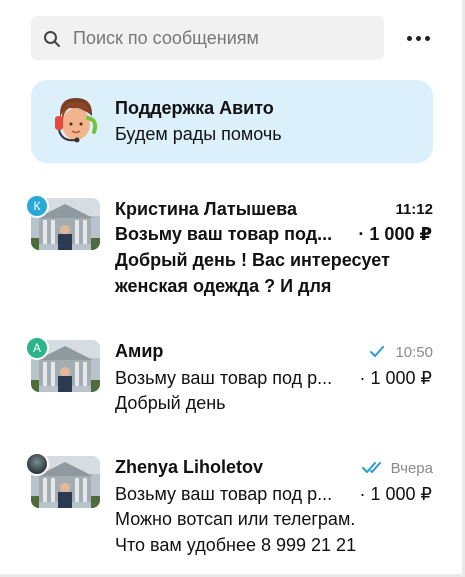 This screenshot has width=465, height=577. What do you see at coordinates (414, 209) in the screenshot?
I see `chat-time: 11:12` at bounding box center [414, 209].